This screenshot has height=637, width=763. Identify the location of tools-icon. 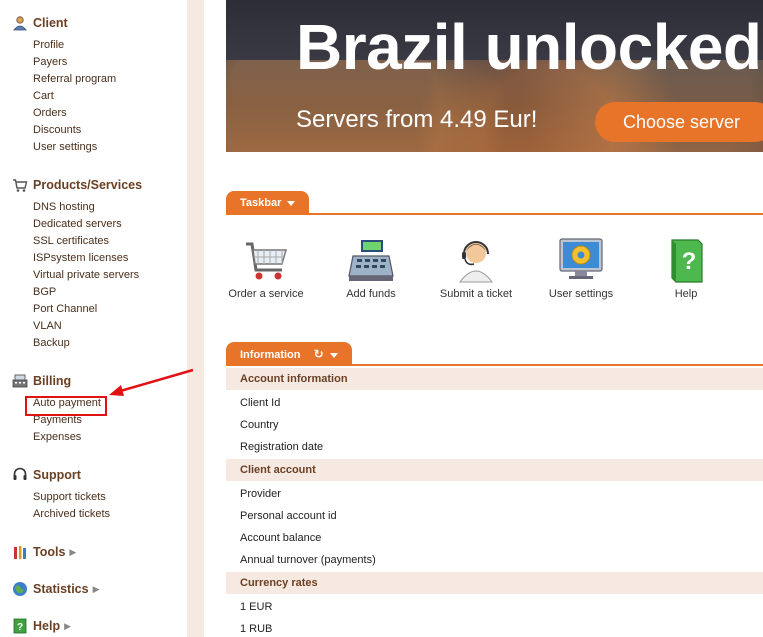
(20, 552).